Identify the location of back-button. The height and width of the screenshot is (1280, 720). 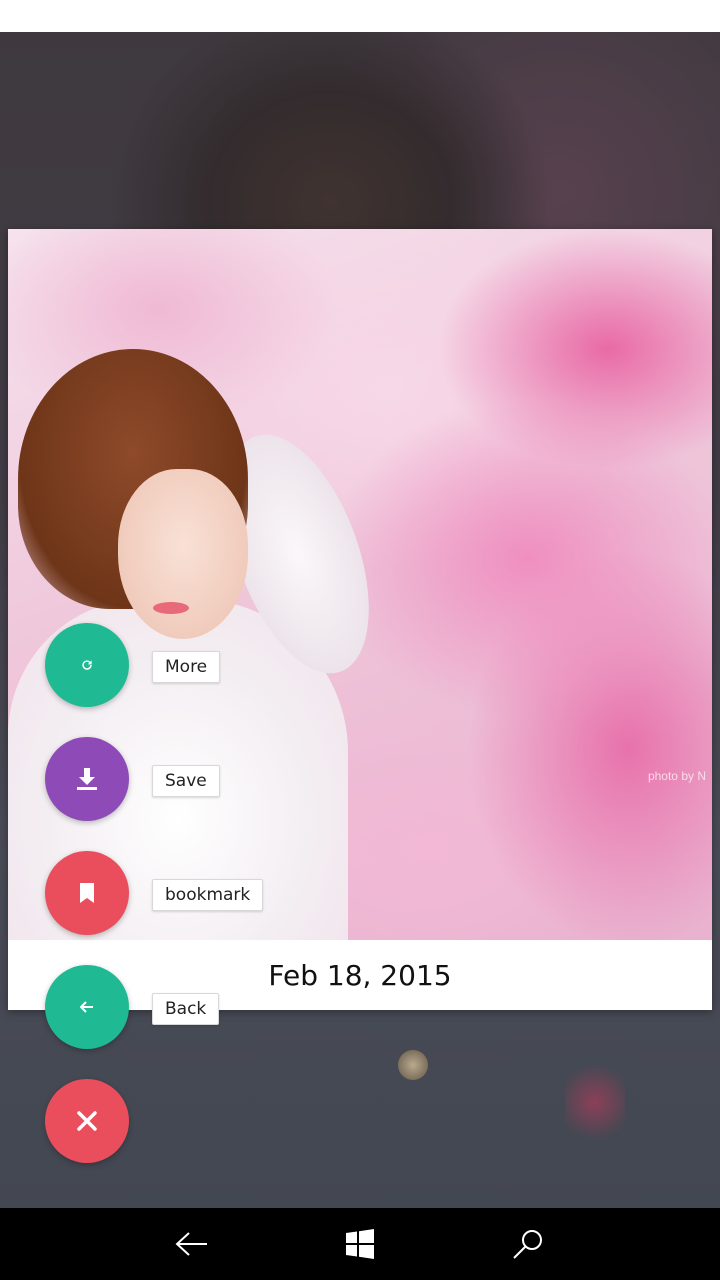
(87, 1007).